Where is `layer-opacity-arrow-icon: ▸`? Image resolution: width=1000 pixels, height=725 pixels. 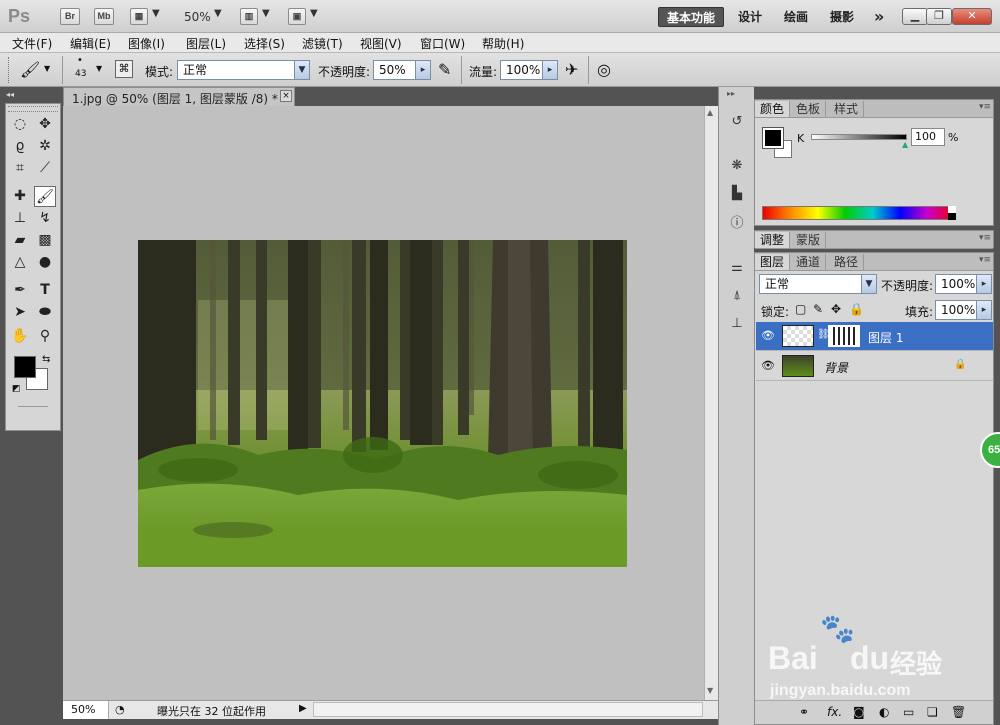 layer-opacity-arrow-icon: ▸ is located at coordinates (983, 284).